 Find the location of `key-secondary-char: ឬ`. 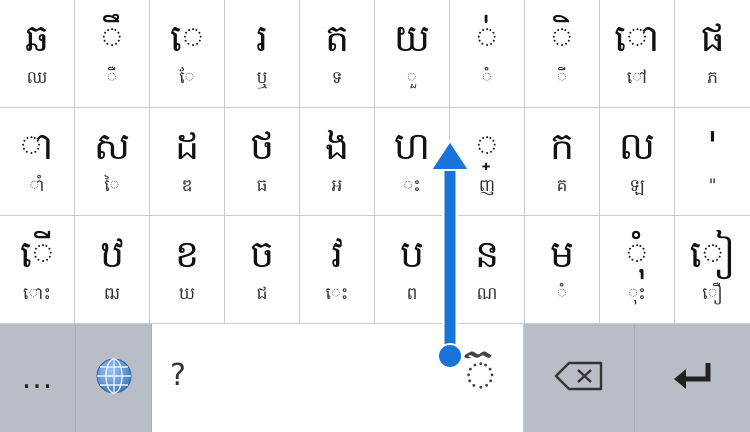

key-secondary-char: ឬ is located at coordinates (262, 78).